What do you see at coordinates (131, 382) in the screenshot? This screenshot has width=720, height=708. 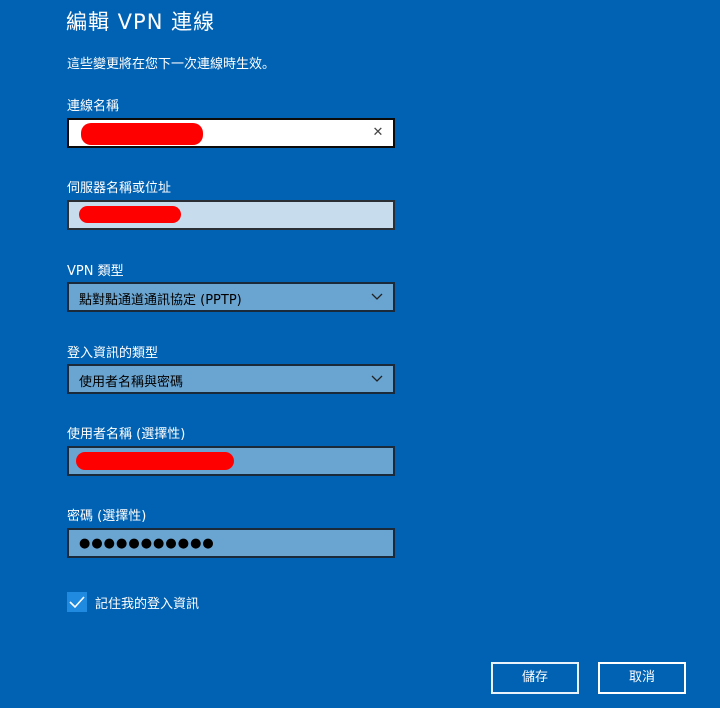 I see `signin-type-selected: 使用者名稱與密碼` at bounding box center [131, 382].